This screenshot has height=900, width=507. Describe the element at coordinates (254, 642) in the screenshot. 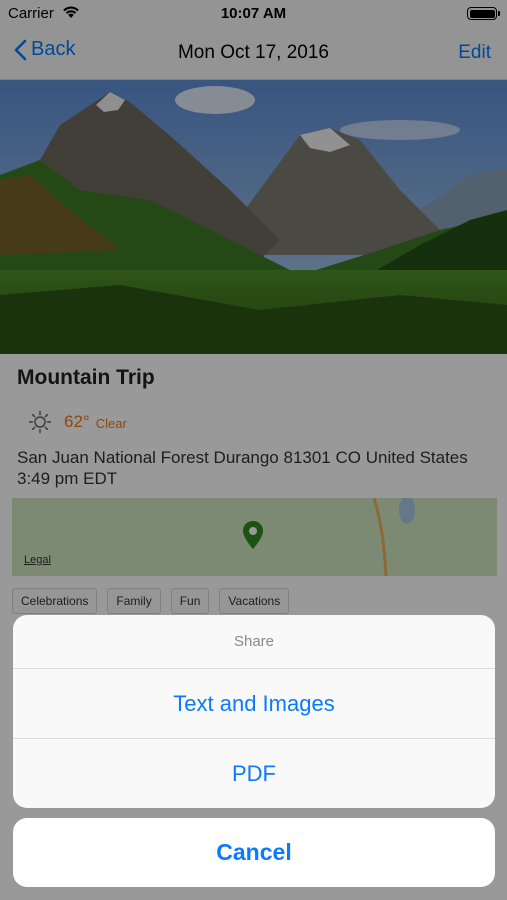

I see `action-sheet-title: Share` at that location.